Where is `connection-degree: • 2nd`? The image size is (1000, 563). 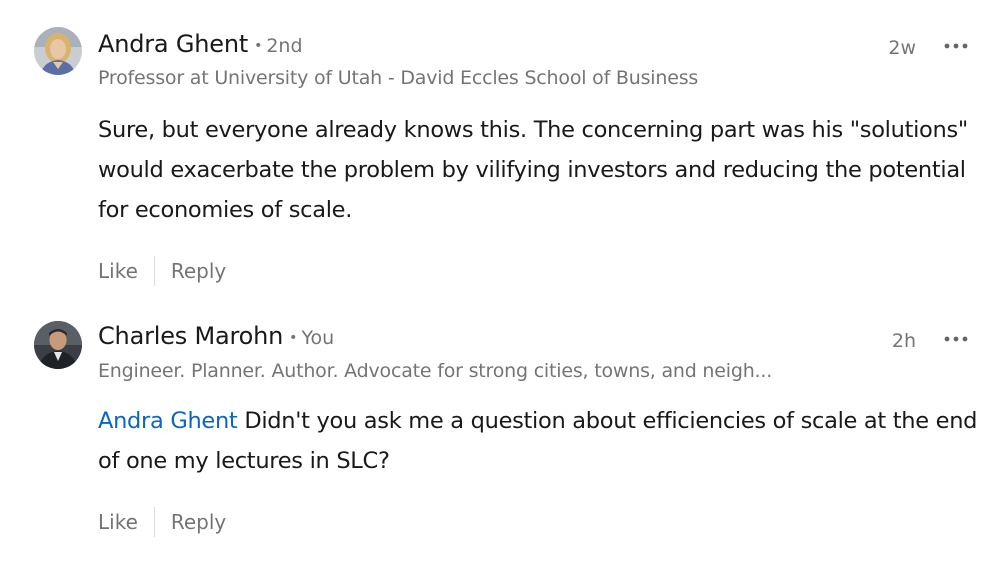 connection-degree: • 2nd is located at coordinates (278, 46).